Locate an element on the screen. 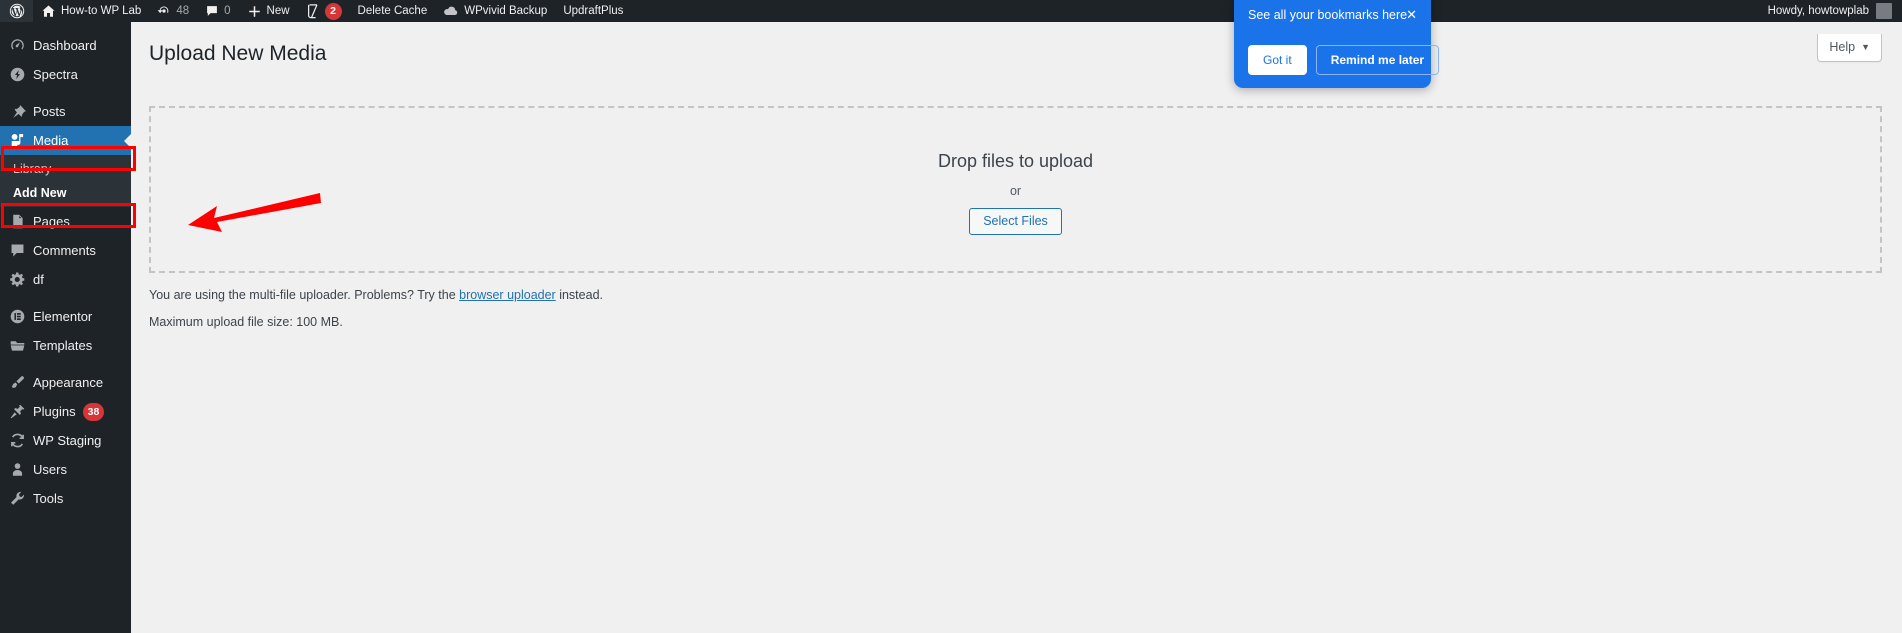 The image size is (1902, 633). got-it-button: Got it is located at coordinates (1277, 60).